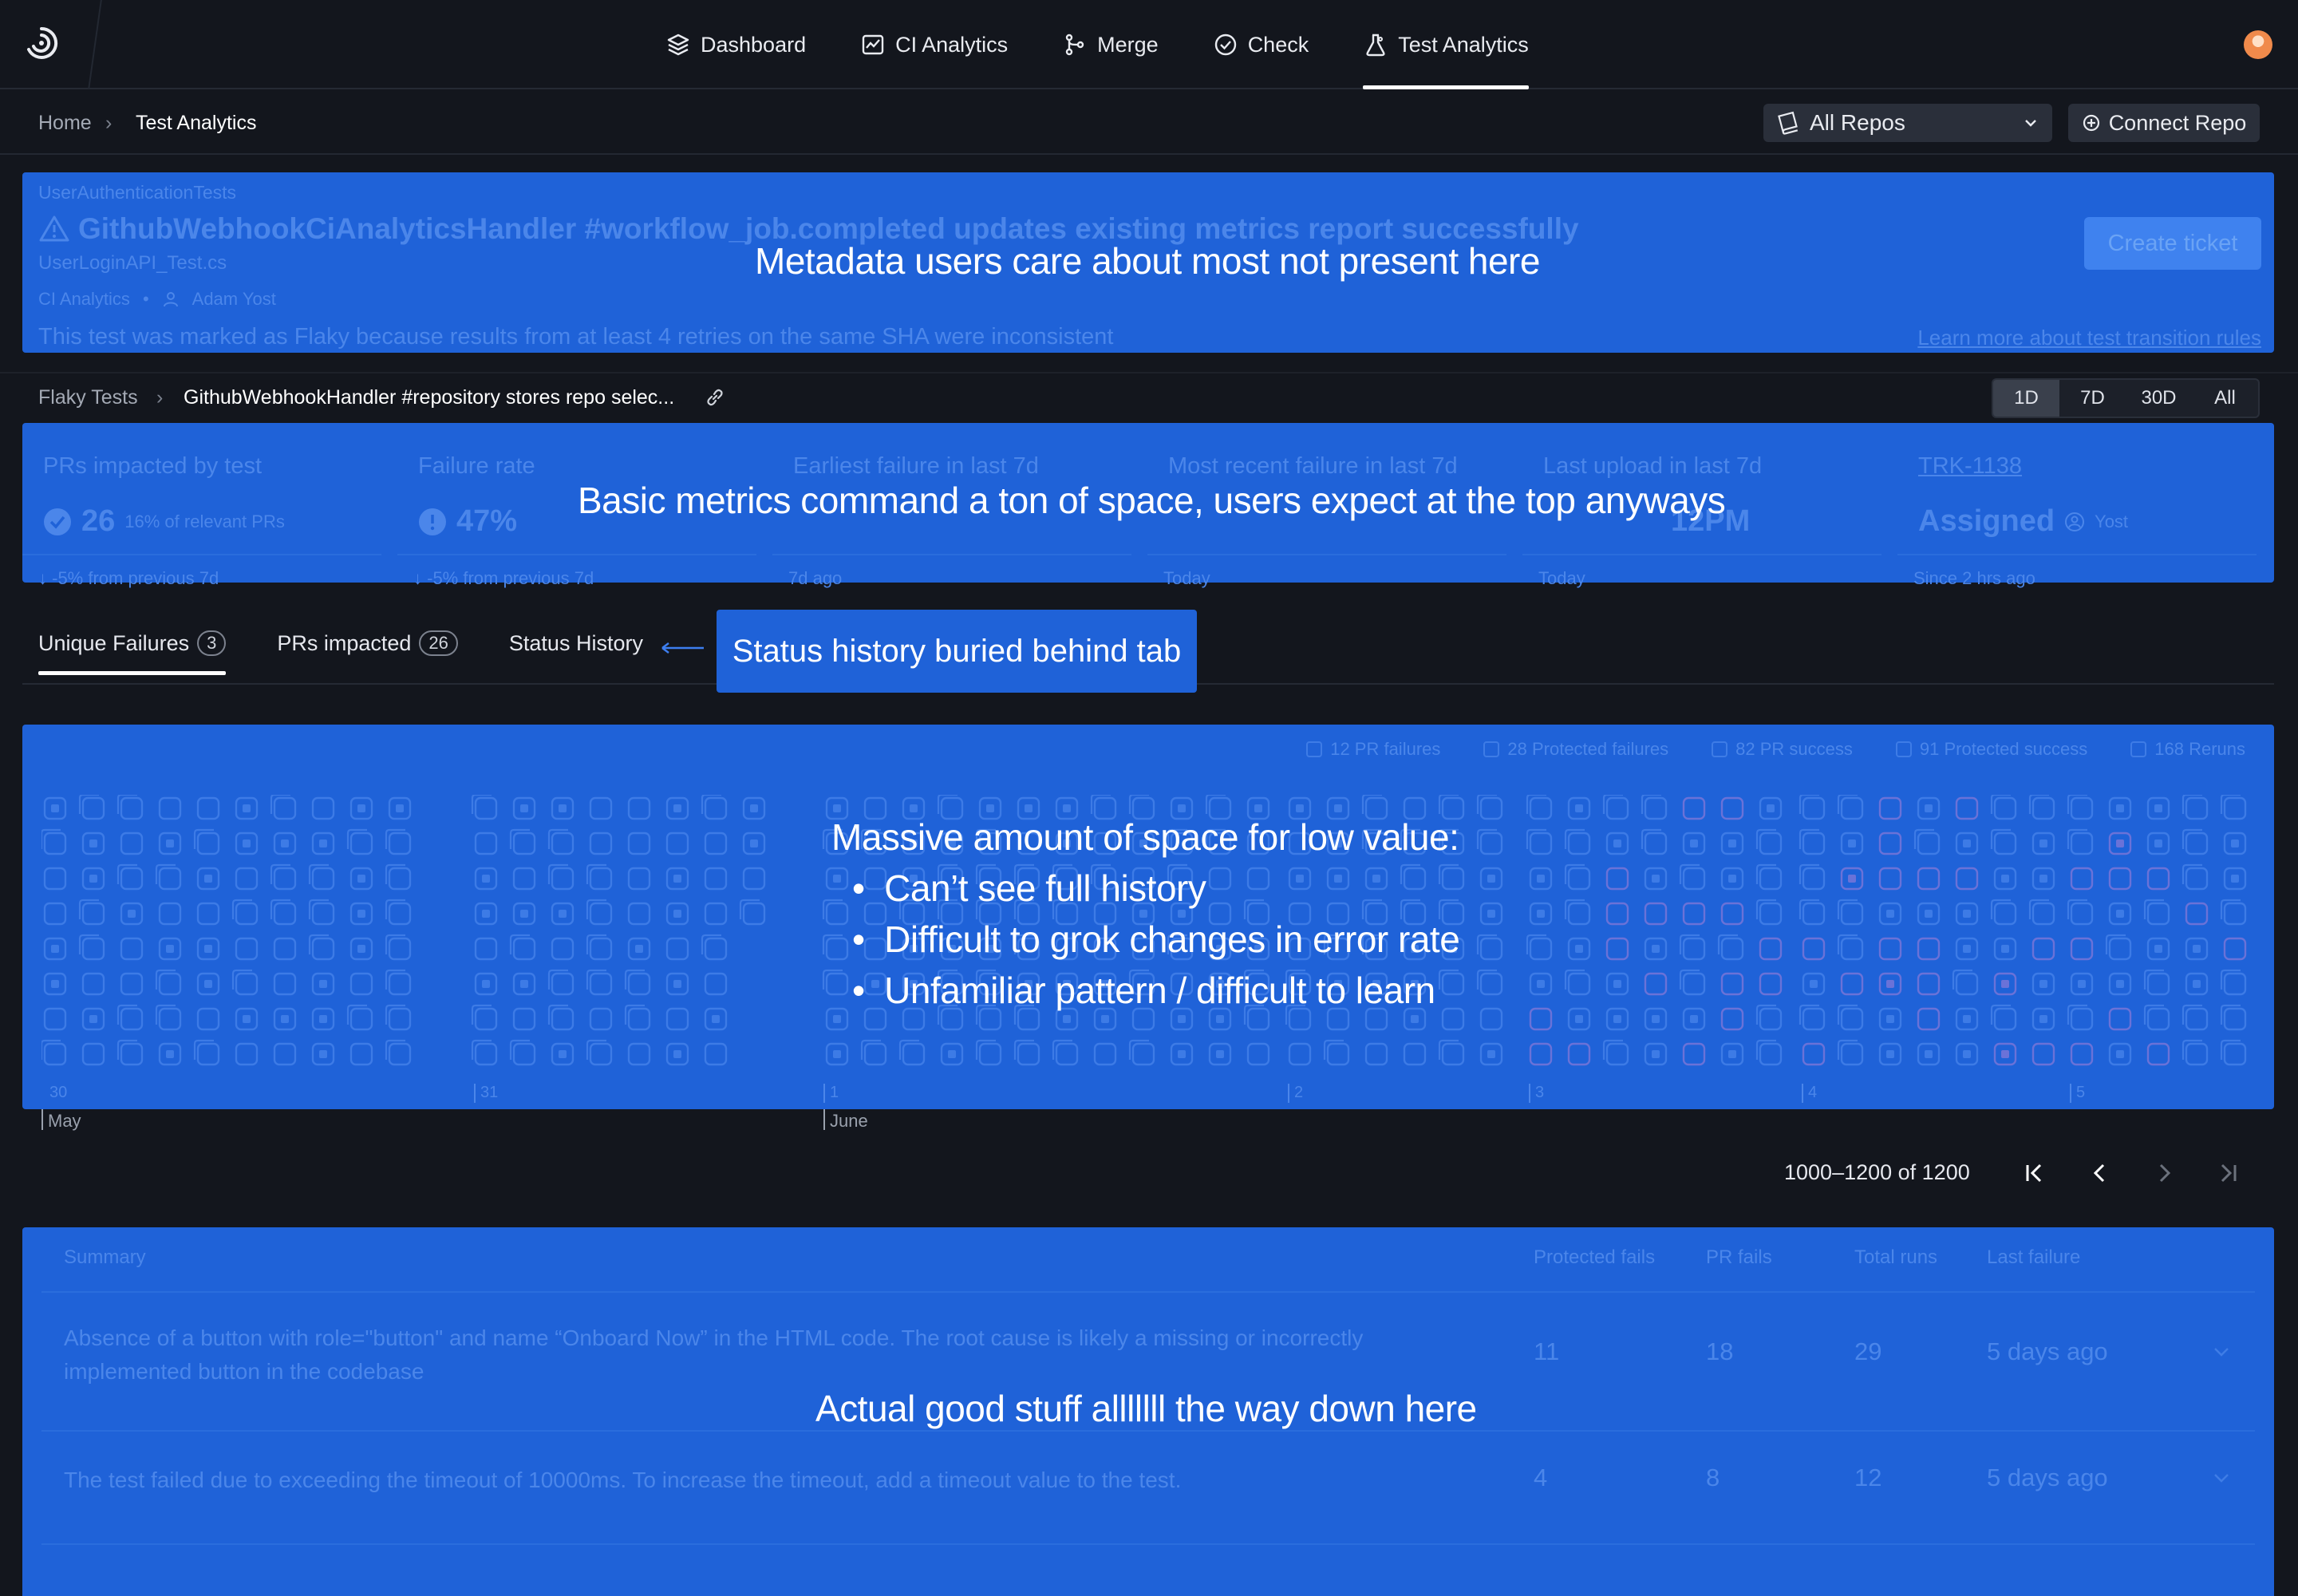  What do you see at coordinates (41, 43) in the screenshot?
I see `logo-icon` at bounding box center [41, 43].